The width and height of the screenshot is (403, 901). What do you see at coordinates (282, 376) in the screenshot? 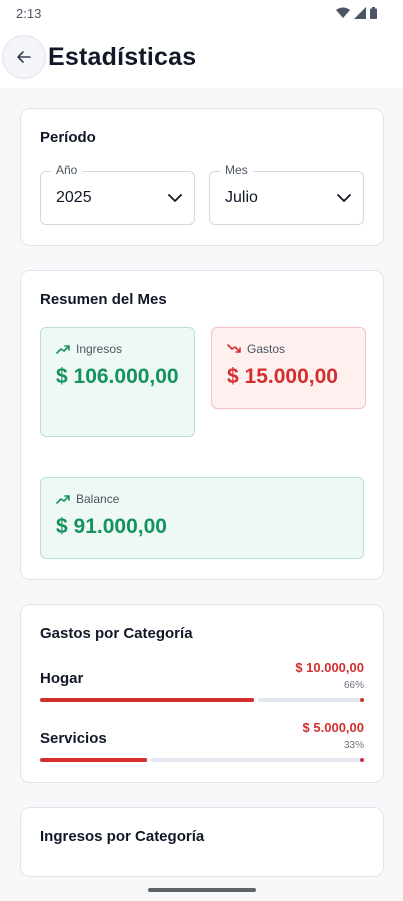
I see `gastos-value: $ 15.000,00` at bounding box center [282, 376].